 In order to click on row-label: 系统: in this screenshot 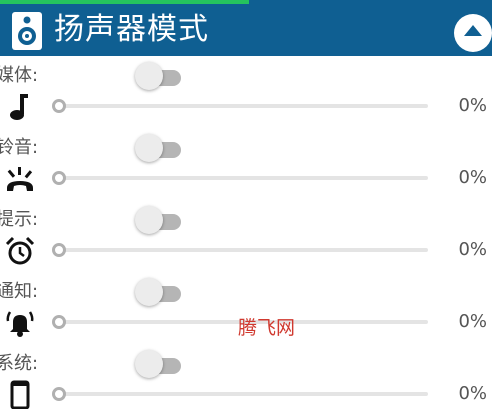, I will do `click(19, 363)`.